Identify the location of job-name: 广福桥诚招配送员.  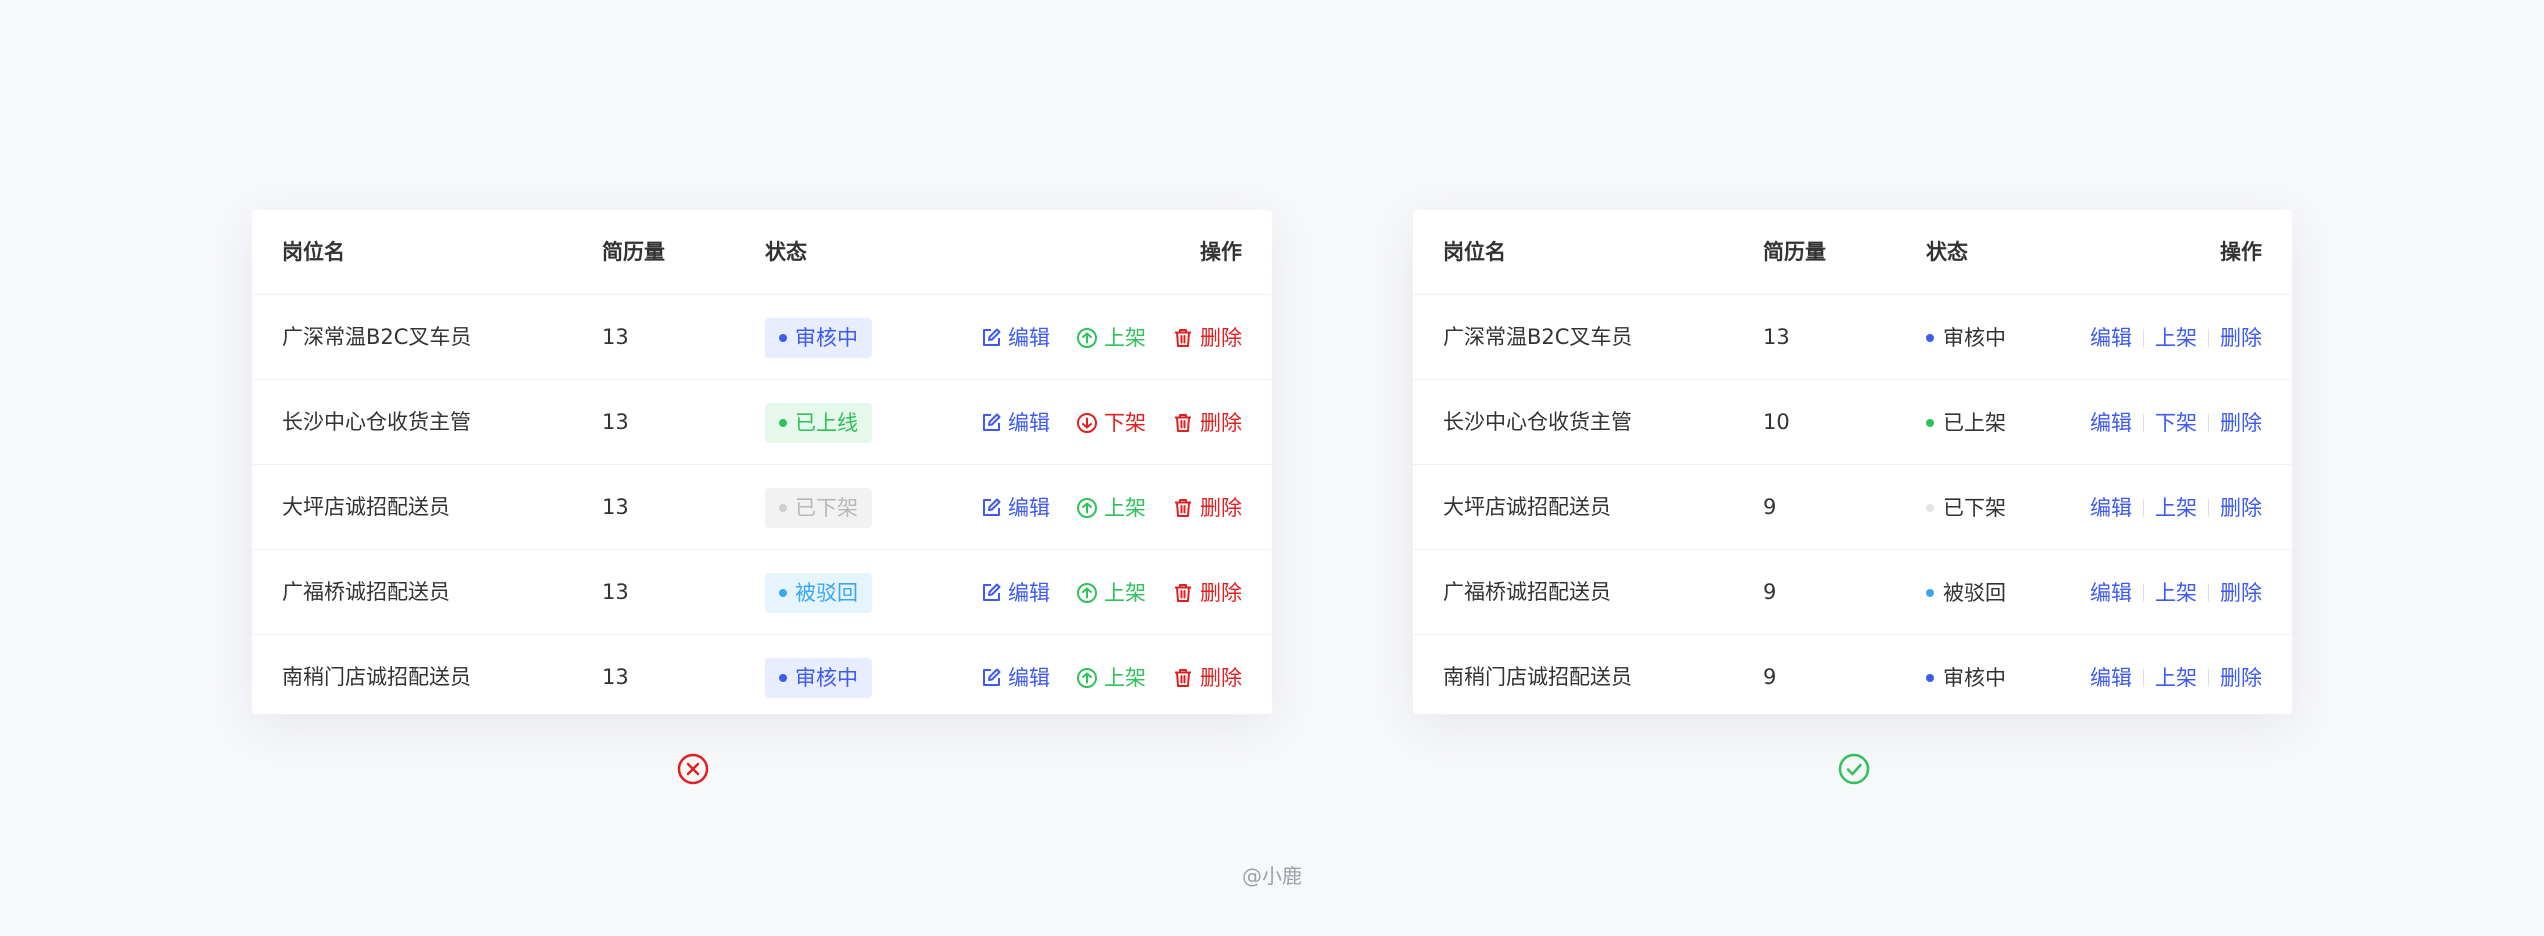
(1527, 592).